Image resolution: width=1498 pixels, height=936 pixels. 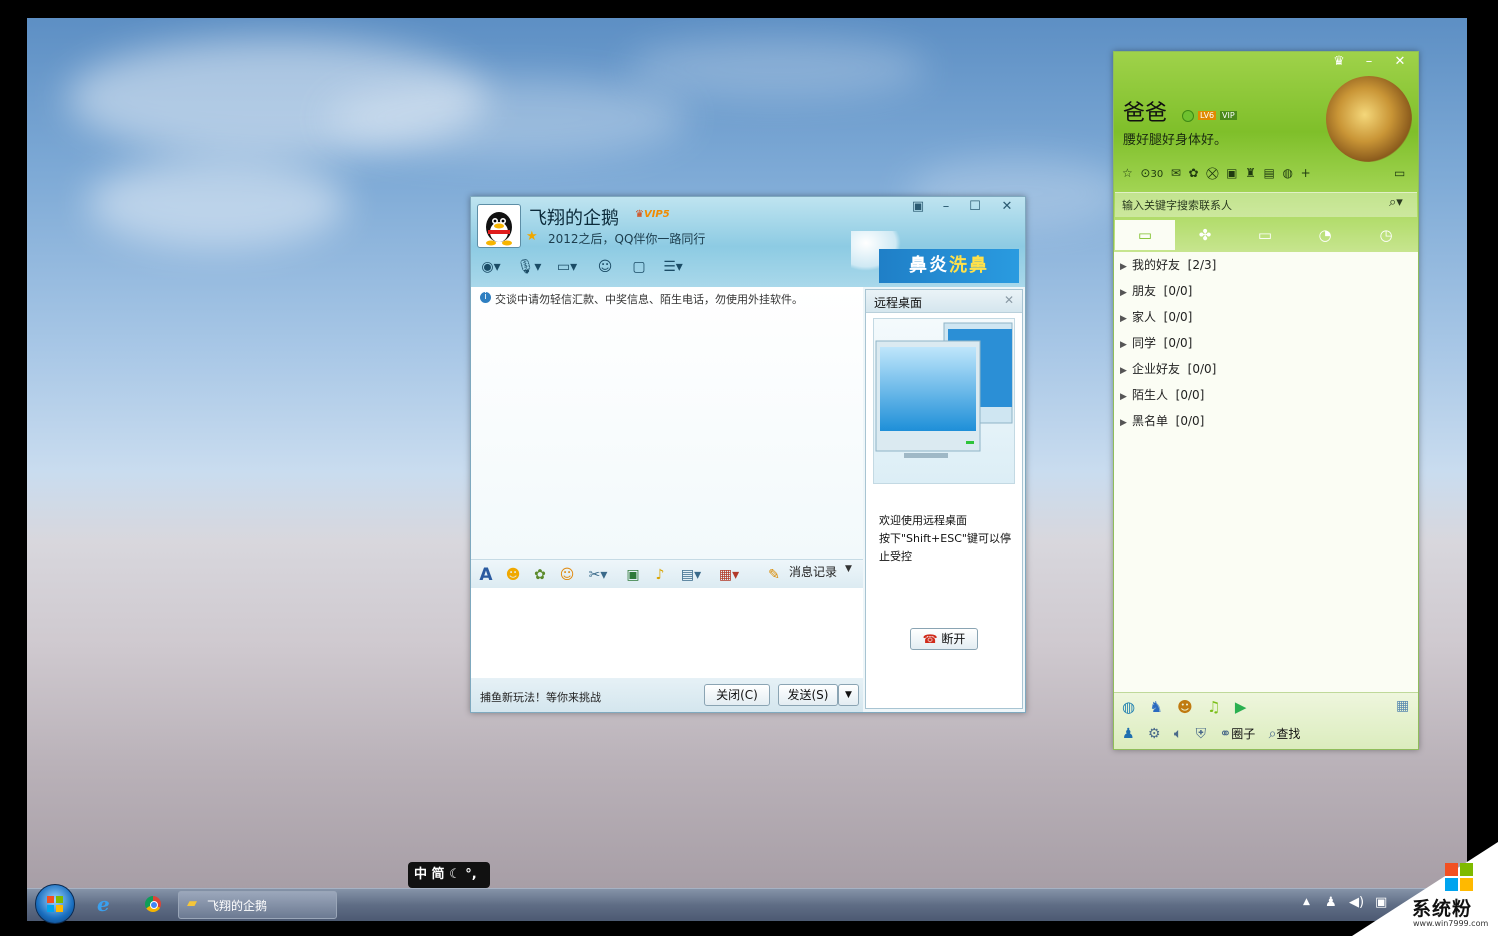 I want to click on settings-icon: ⚙, so click(x=1154, y=734).